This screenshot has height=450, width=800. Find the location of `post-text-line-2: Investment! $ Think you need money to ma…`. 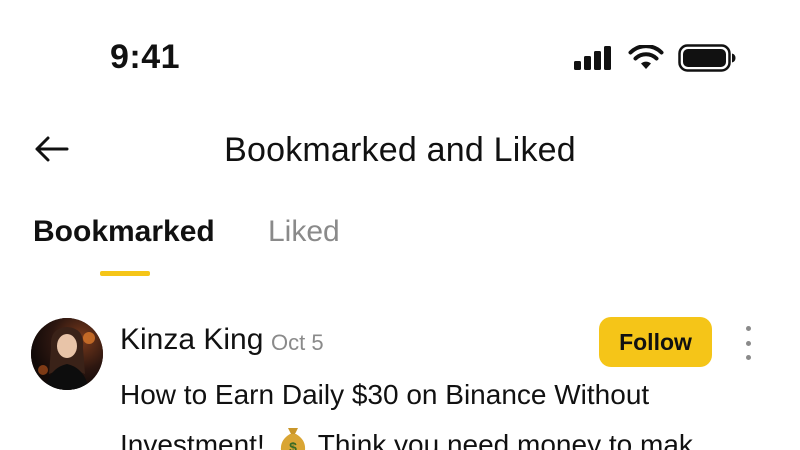

post-text-line-2: Investment! $ Think you need money to ma… is located at coordinates (406, 438).